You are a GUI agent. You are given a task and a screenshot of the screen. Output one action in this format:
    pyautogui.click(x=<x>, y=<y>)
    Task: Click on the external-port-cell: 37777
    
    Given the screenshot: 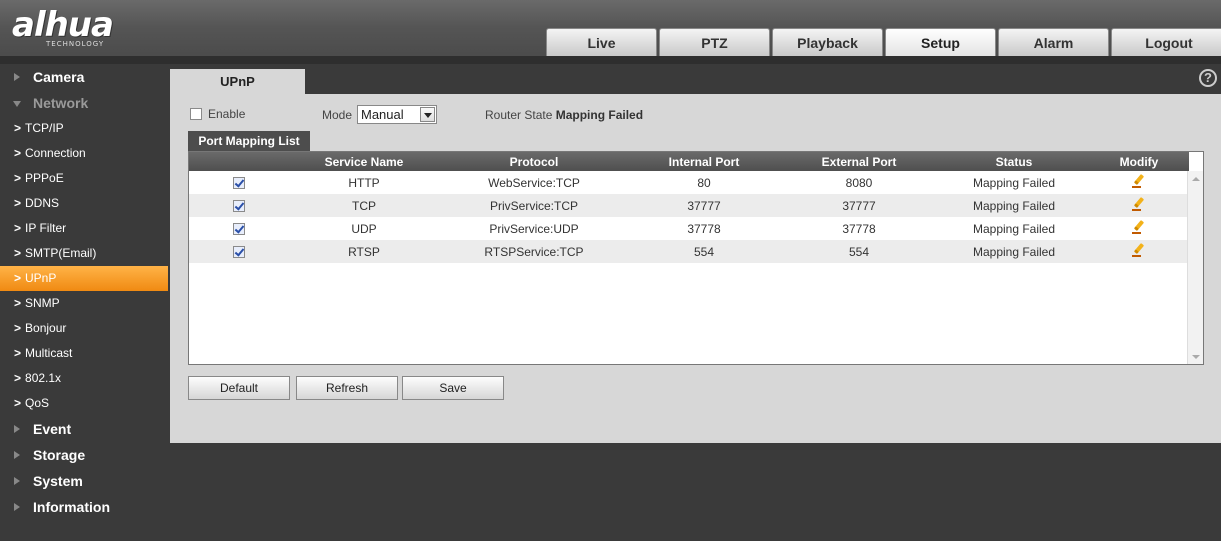 What is the action you would take?
    pyautogui.click(x=859, y=205)
    